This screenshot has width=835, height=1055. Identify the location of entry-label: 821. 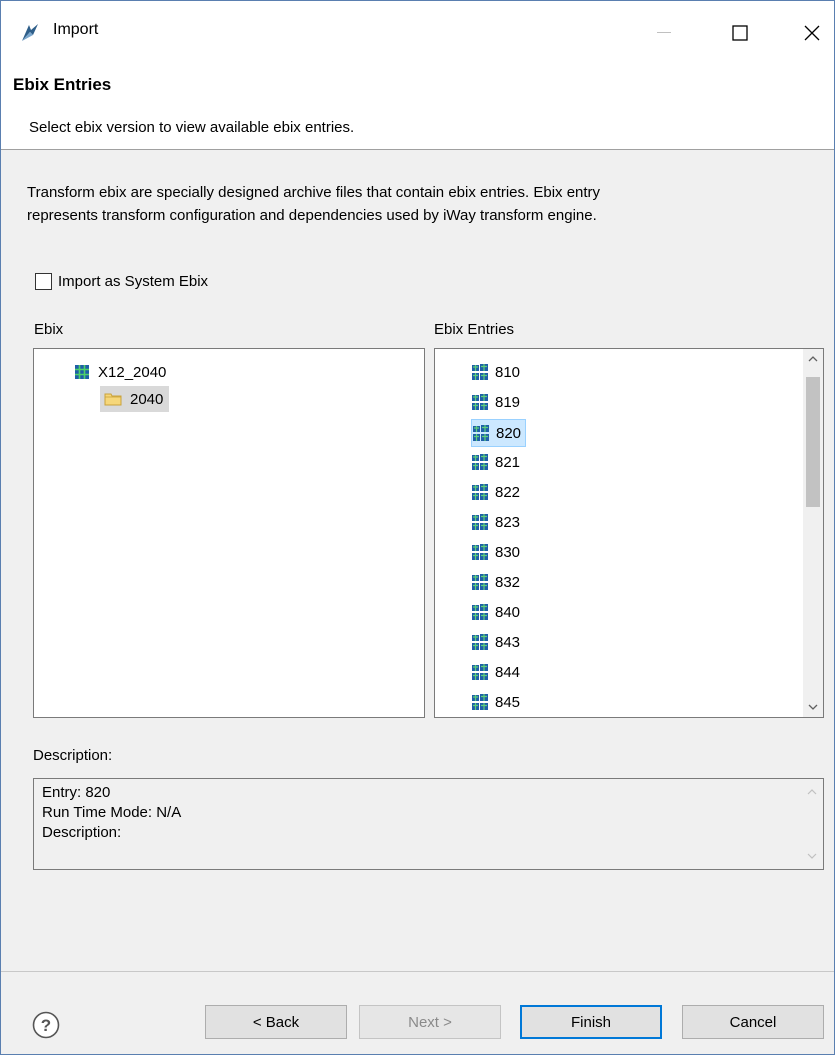
(508, 462).